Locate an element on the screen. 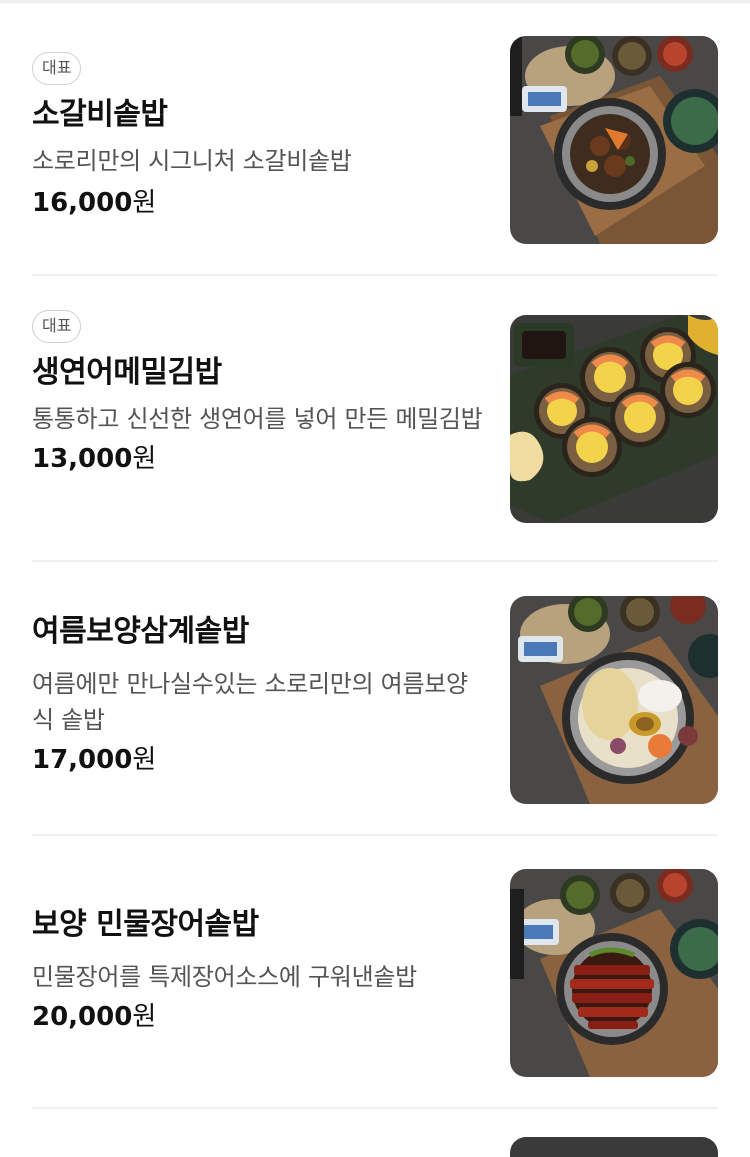  beef-rib-pot-rice-photo is located at coordinates (614, 140).